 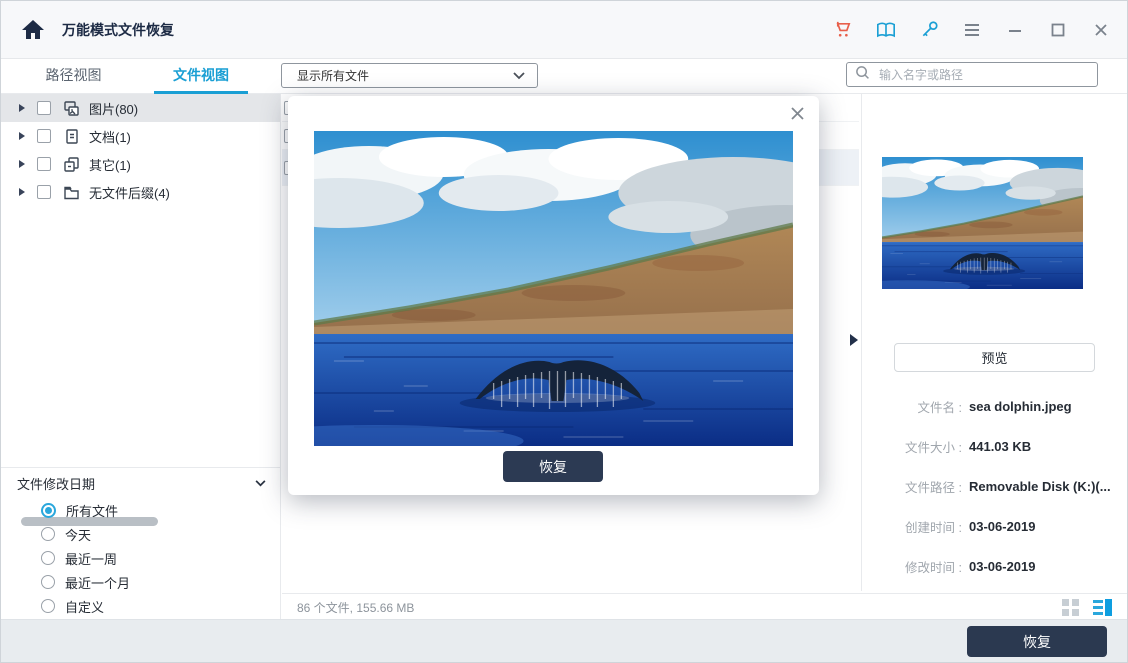 I want to click on date-option-custom: 自定义, so click(x=155, y=606).